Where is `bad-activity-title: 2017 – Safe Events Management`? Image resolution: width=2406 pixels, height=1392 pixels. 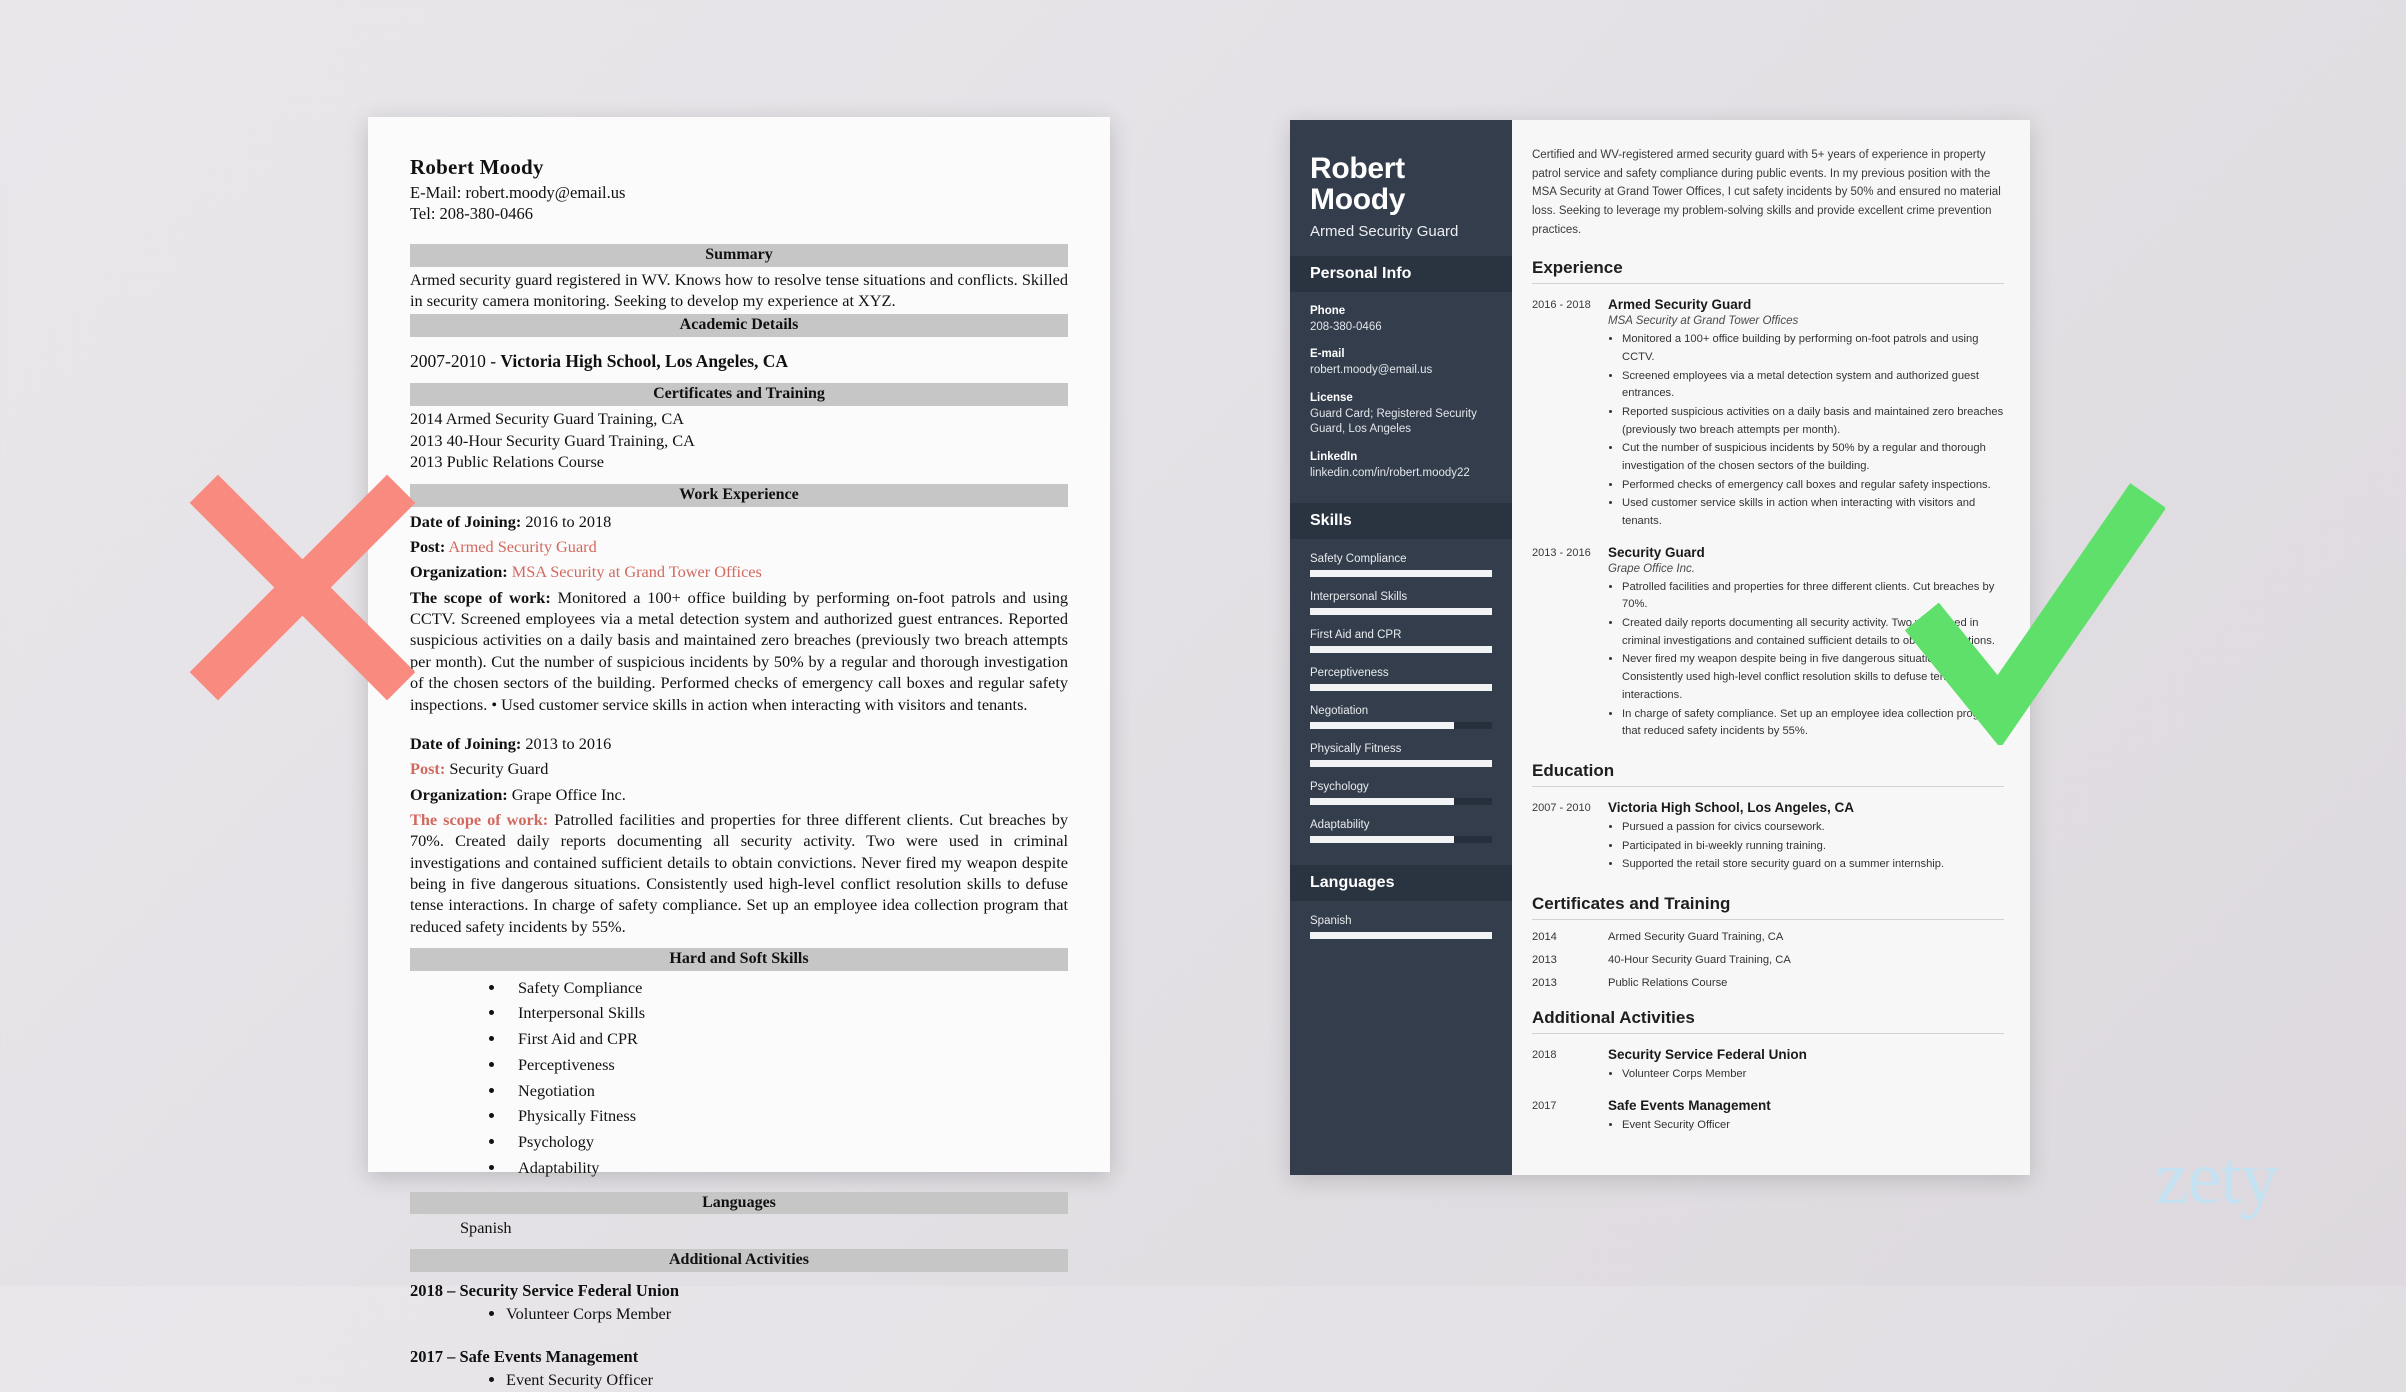
bad-activity-title: 2017 – Safe Events Management is located at coordinates (524, 1356).